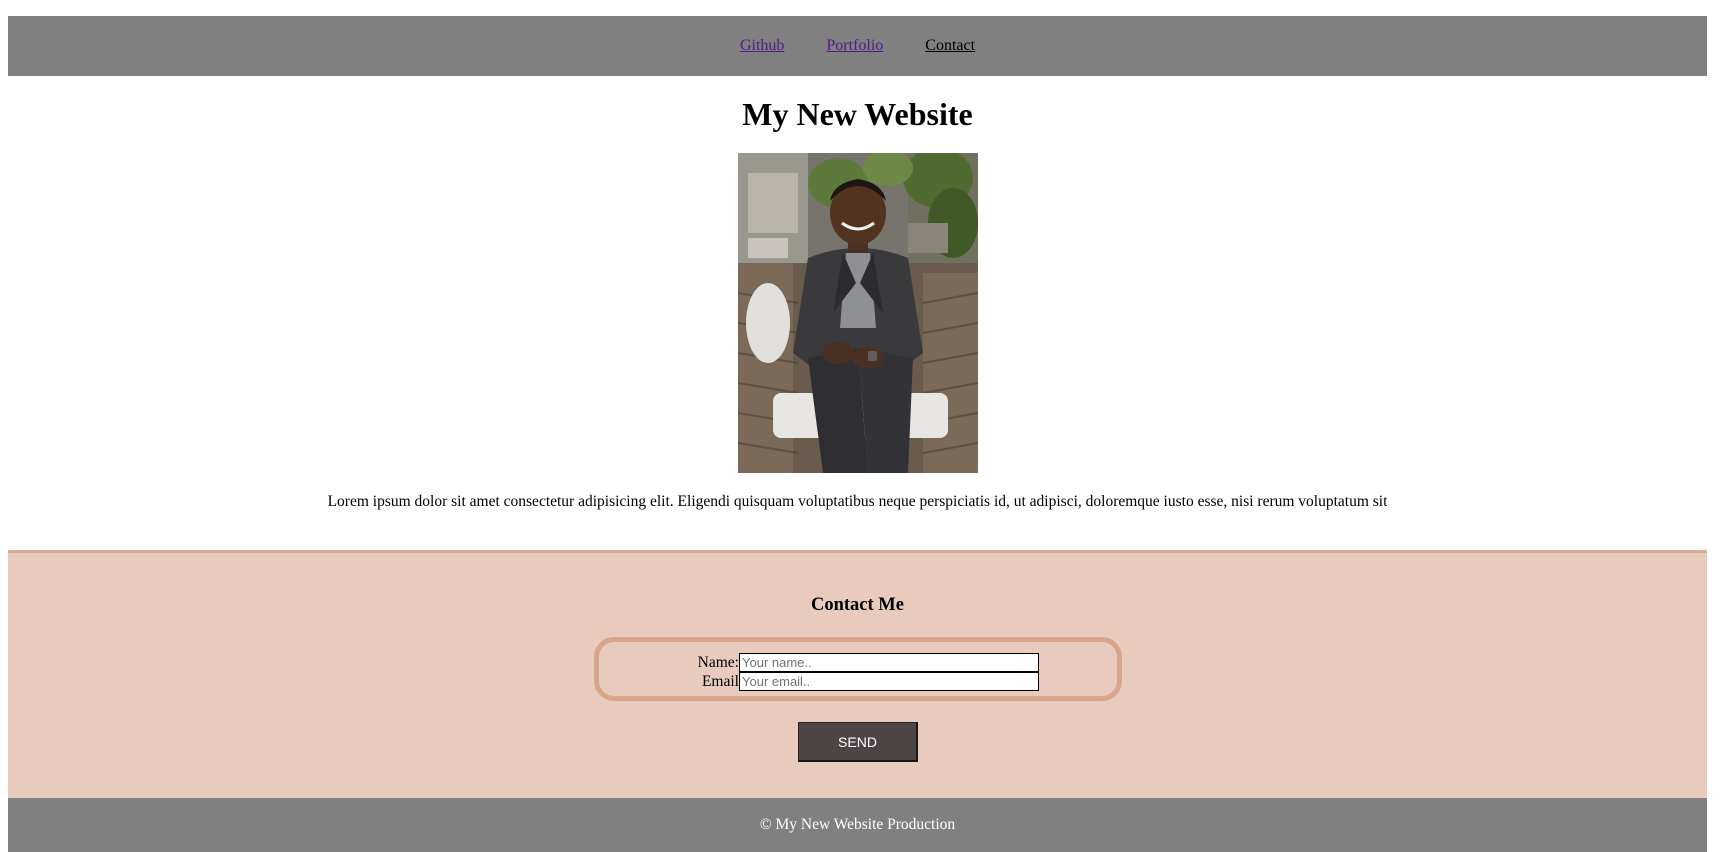 This screenshot has width=1723, height=852. I want to click on nav-link-portfolio: Portfolio, so click(854, 46).